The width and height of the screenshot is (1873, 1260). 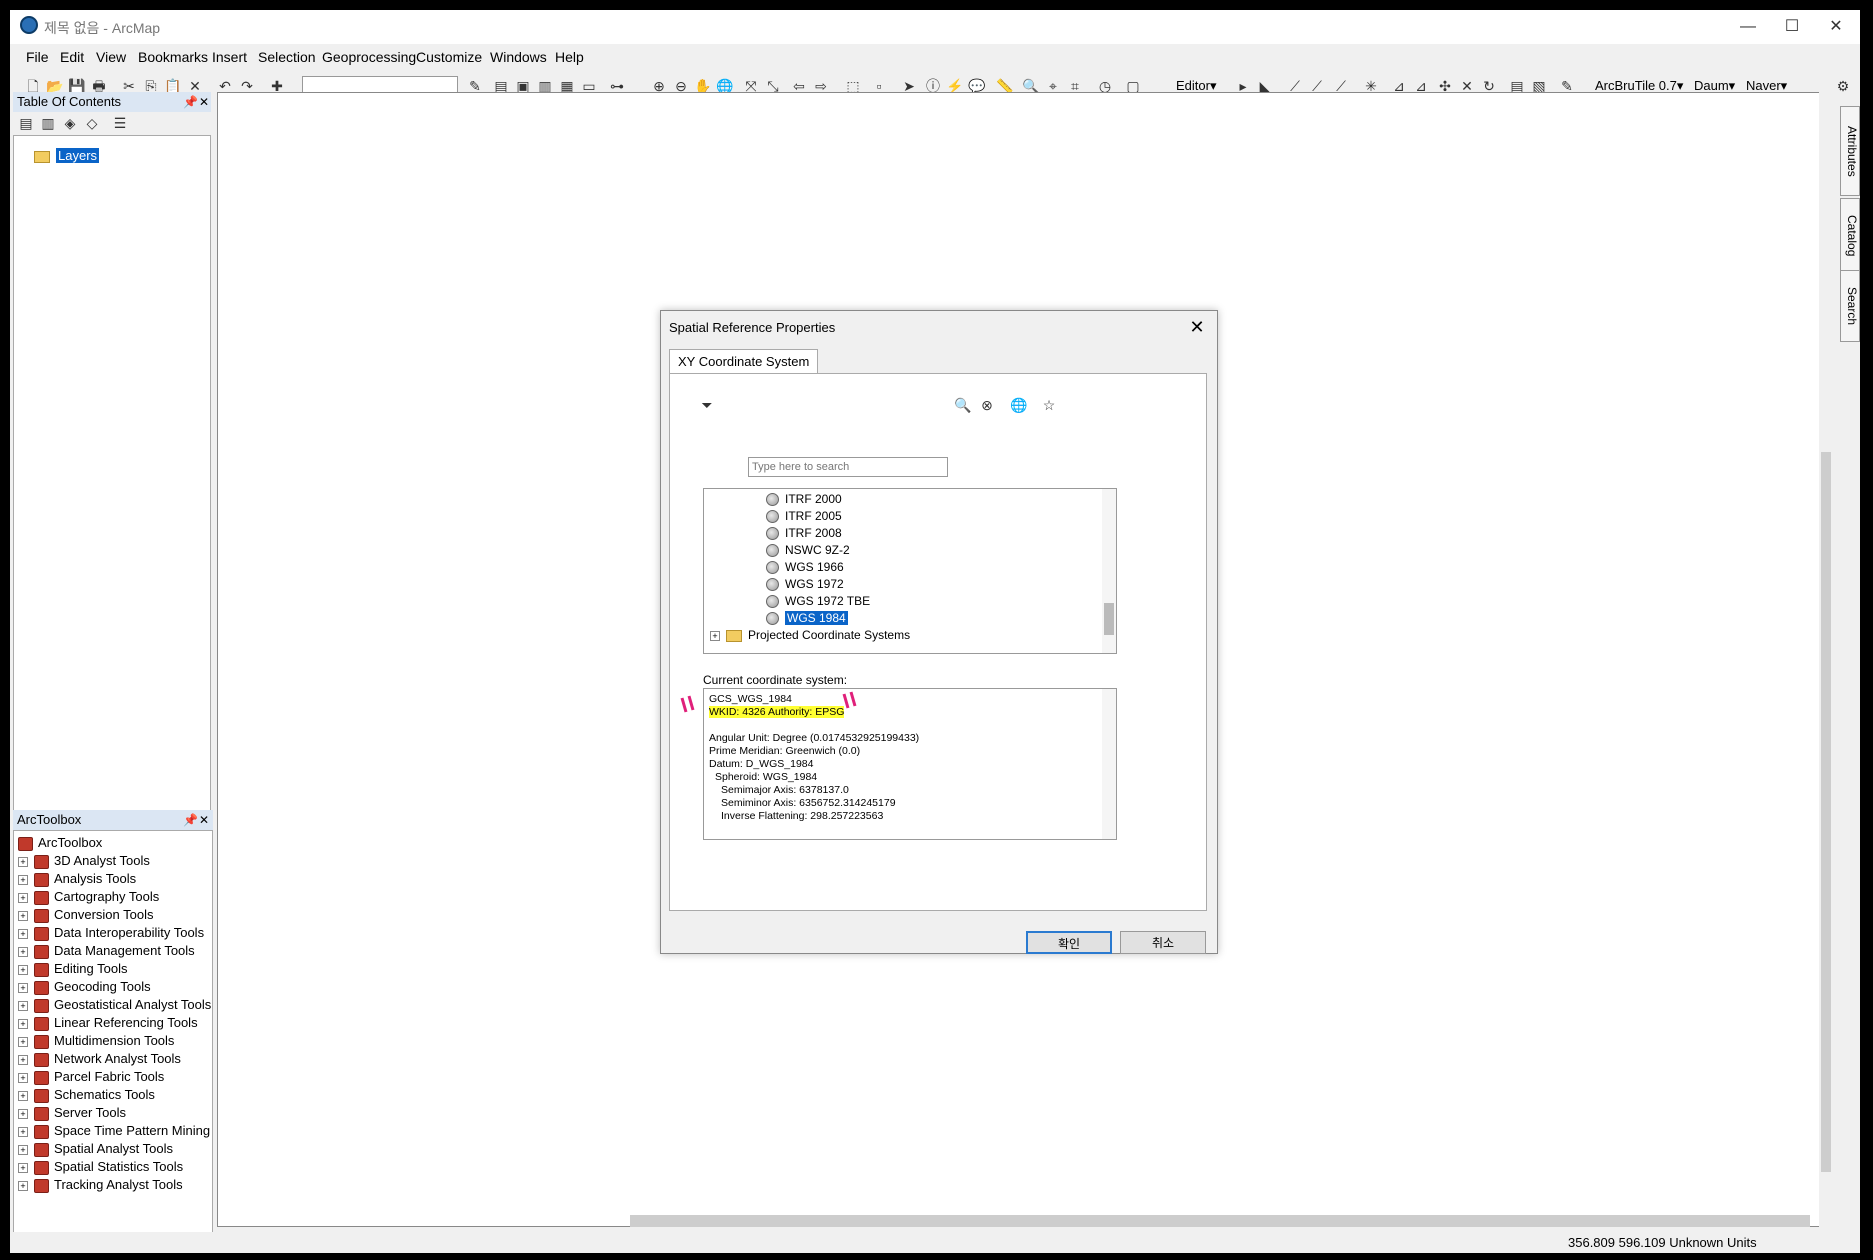 I want to click on list-by-drawing-order-icon: ▤, so click(x=26, y=123).